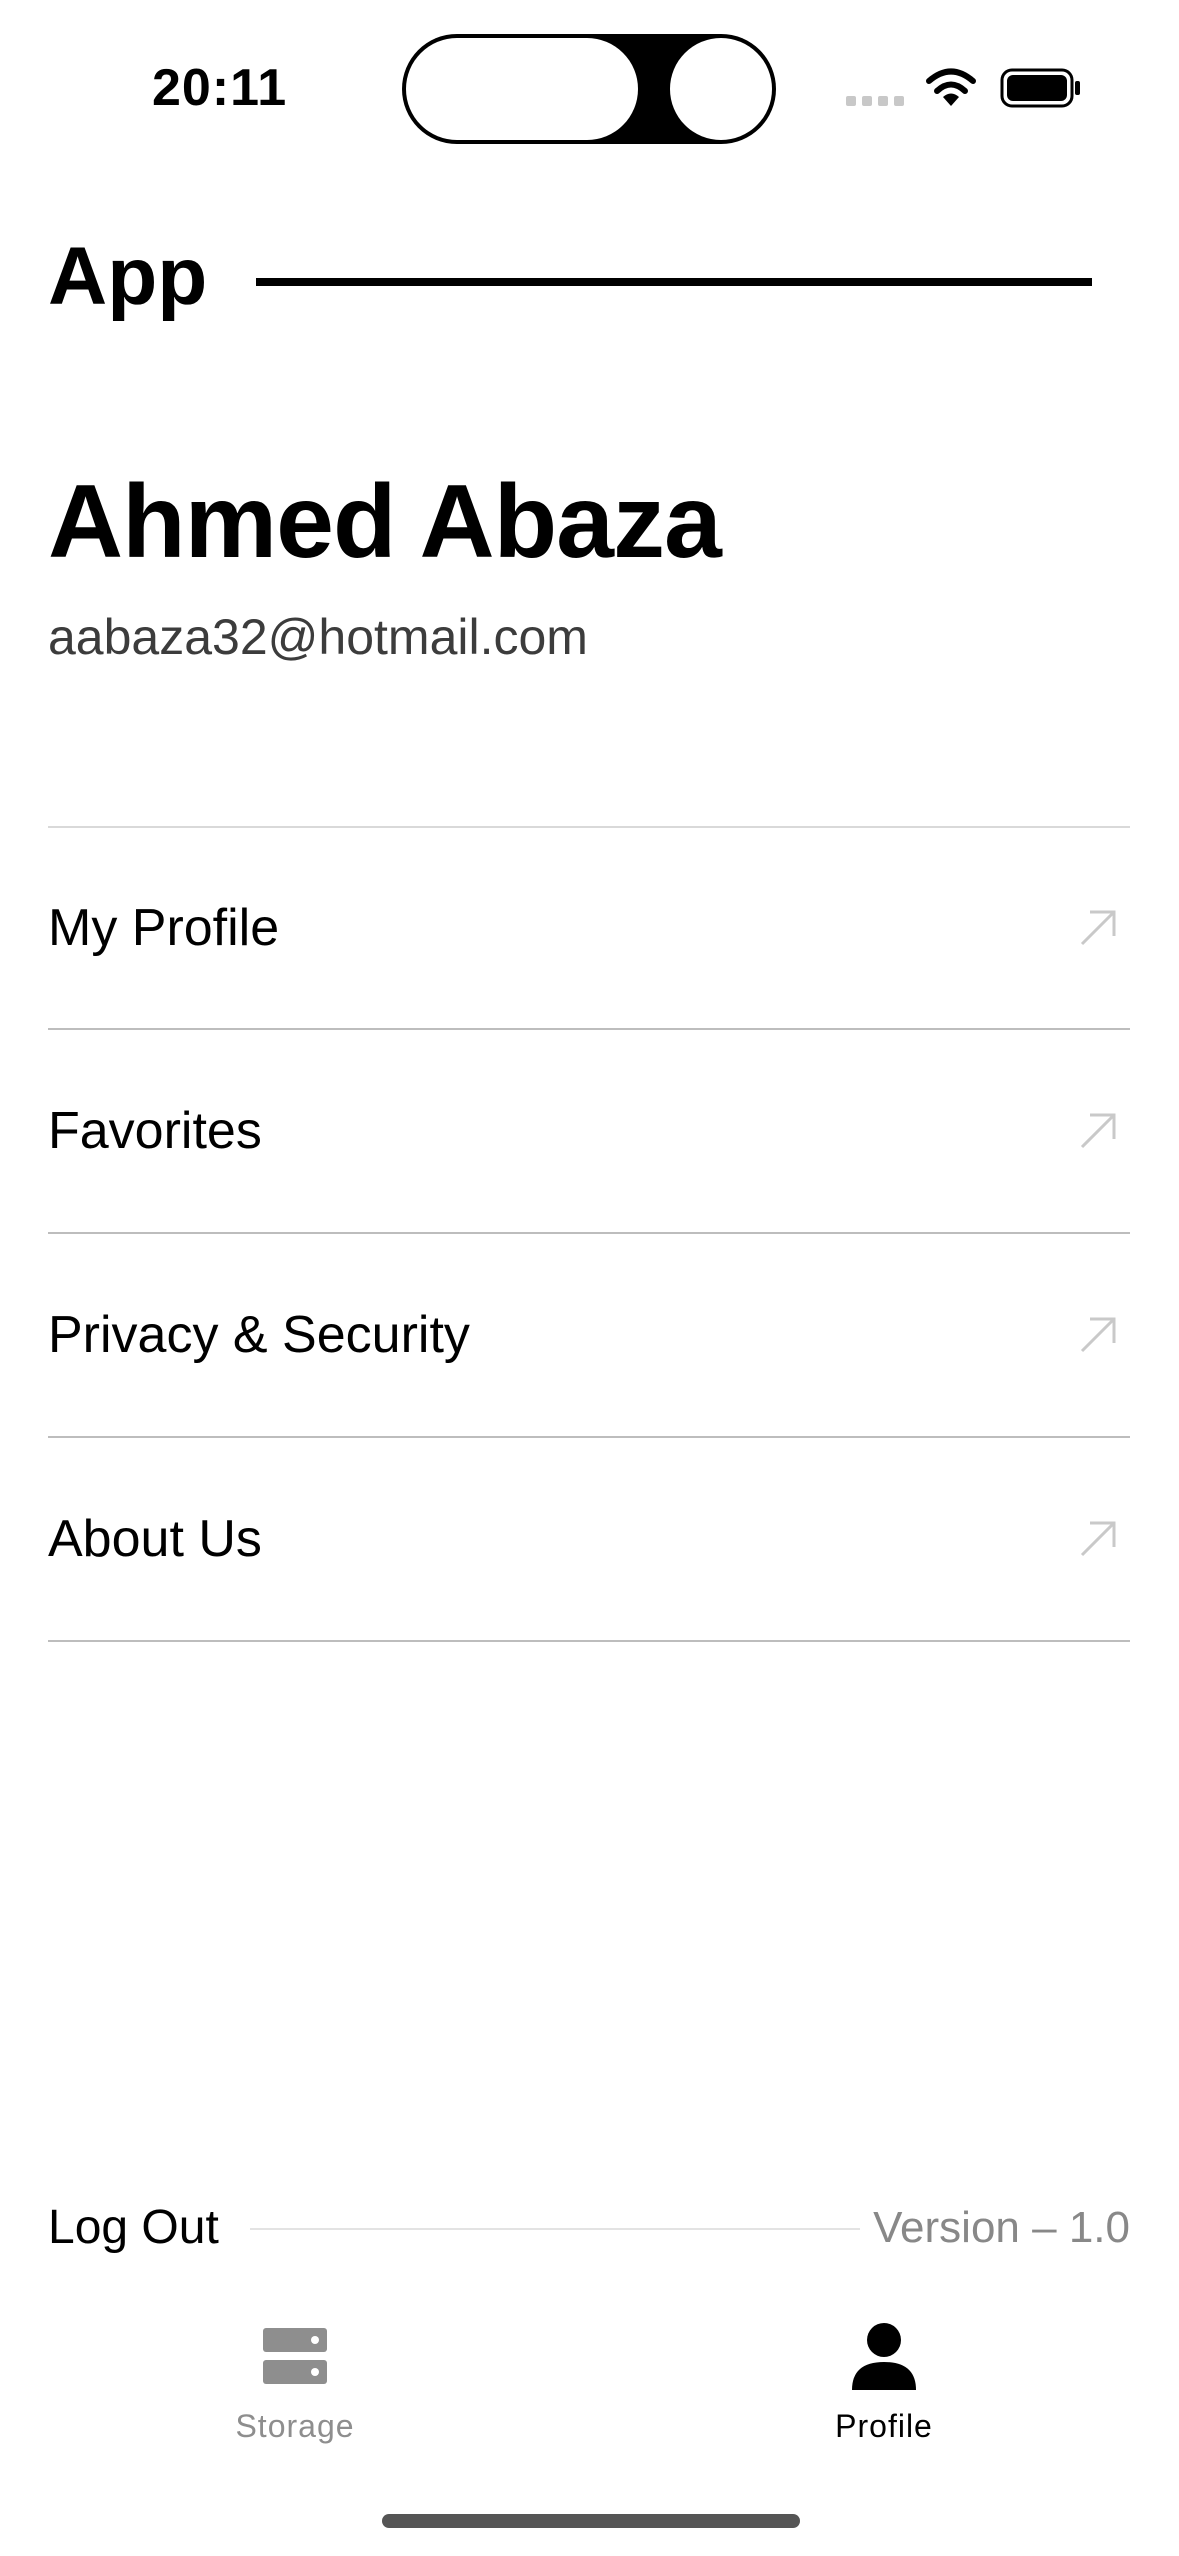 This screenshot has height=2556, width=1179. Describe the element at coordinates (155, 1131) in the screenshot. I see `menu-item-label: Favorites` at that location.